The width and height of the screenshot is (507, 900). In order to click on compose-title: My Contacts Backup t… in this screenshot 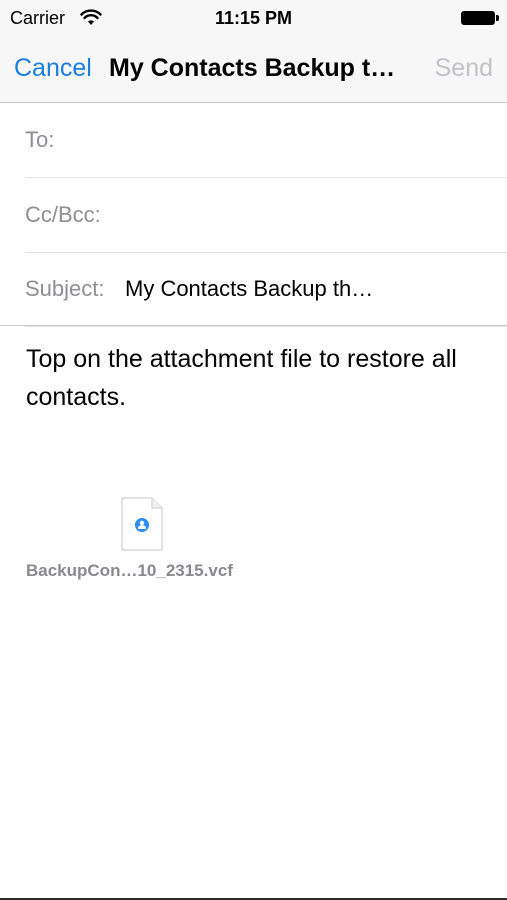, I will do `click(252, 68)`.